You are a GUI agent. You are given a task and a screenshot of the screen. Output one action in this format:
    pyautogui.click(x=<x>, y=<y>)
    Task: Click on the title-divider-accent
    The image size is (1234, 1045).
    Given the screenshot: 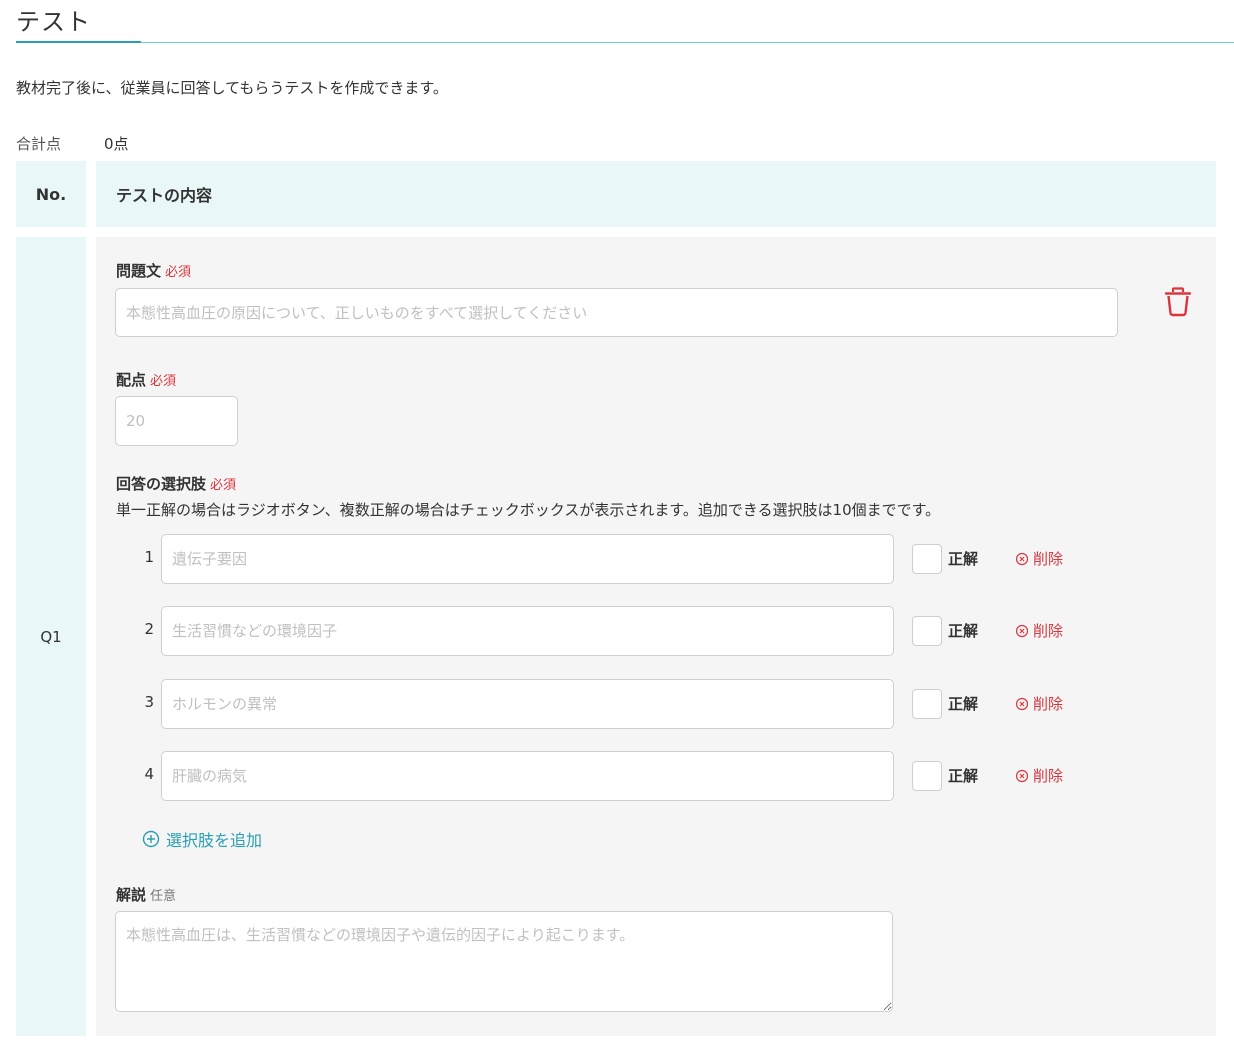 What is the action you would take?
    pyautogui.click(x=78, y=42)
    